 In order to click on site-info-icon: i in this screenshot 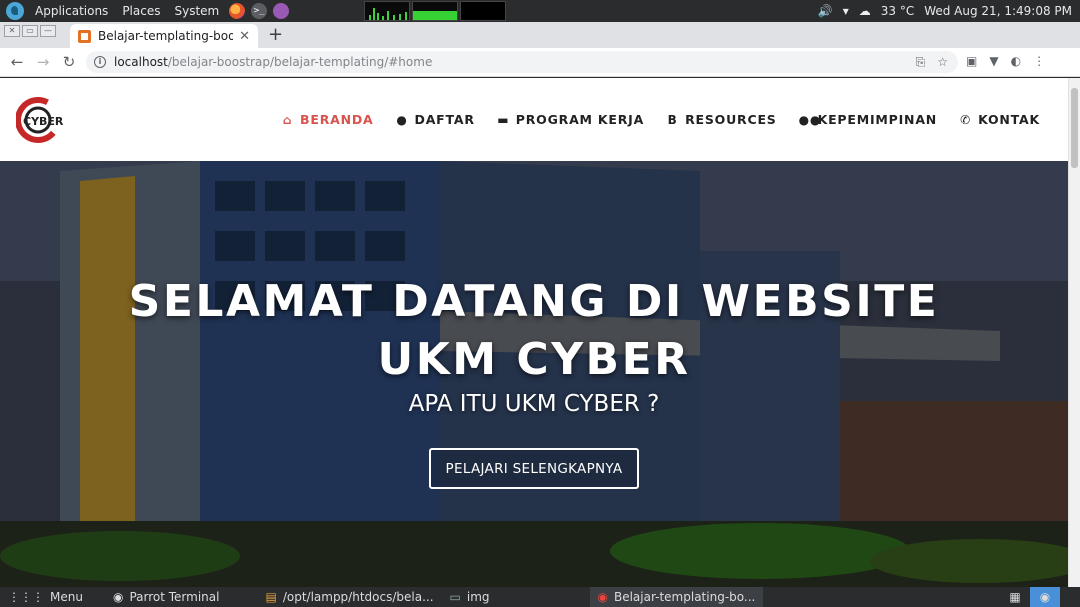, I will do `click(100, 62)`.